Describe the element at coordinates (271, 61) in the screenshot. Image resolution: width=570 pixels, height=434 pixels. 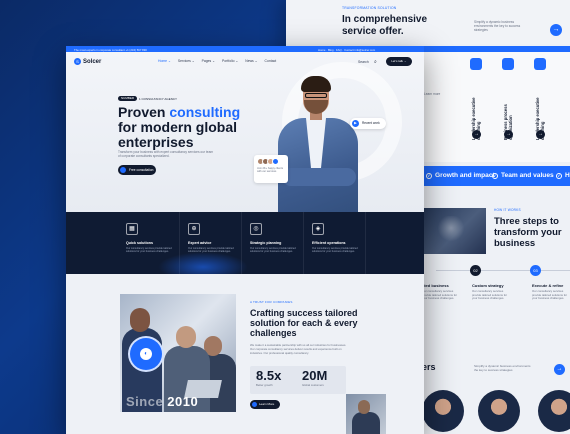
I see `nav-contact: Contact` at that location.